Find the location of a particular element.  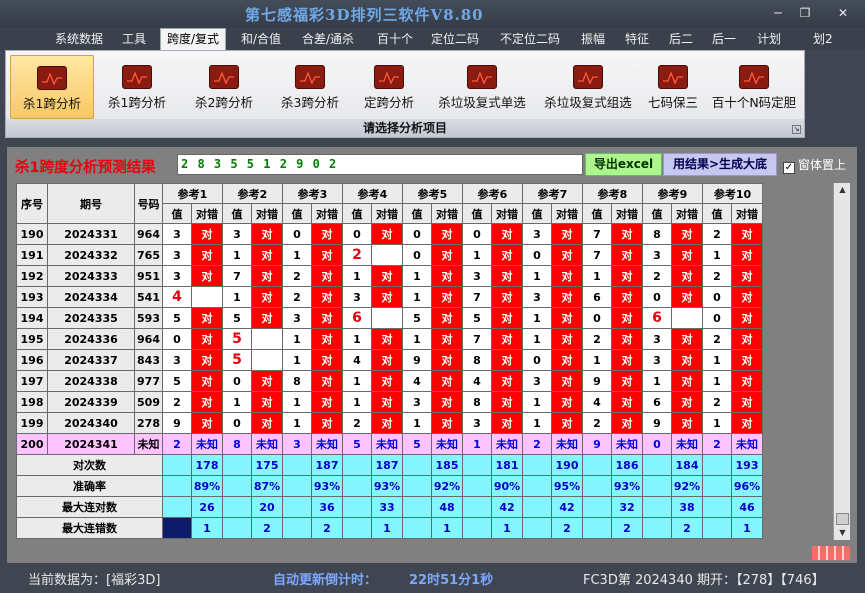

menu-item: 振幅 is located at coordinates (593, 39).